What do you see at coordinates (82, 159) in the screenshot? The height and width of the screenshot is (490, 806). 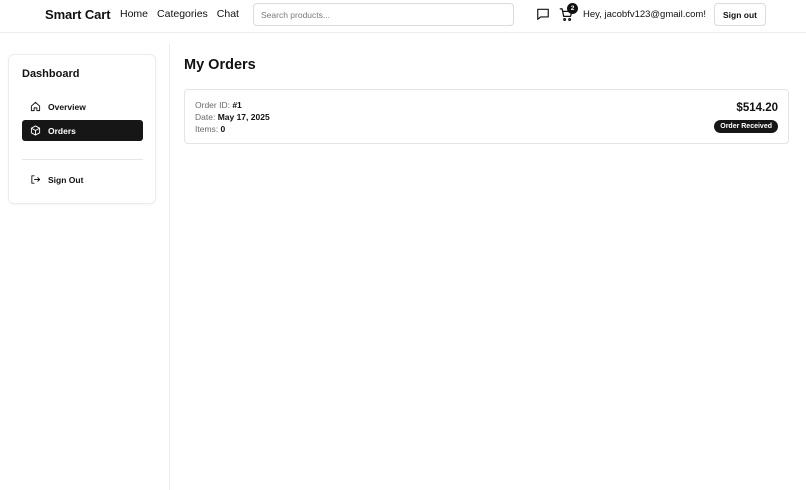 I see `sidebar-separator` at bounding box center [82, 159].